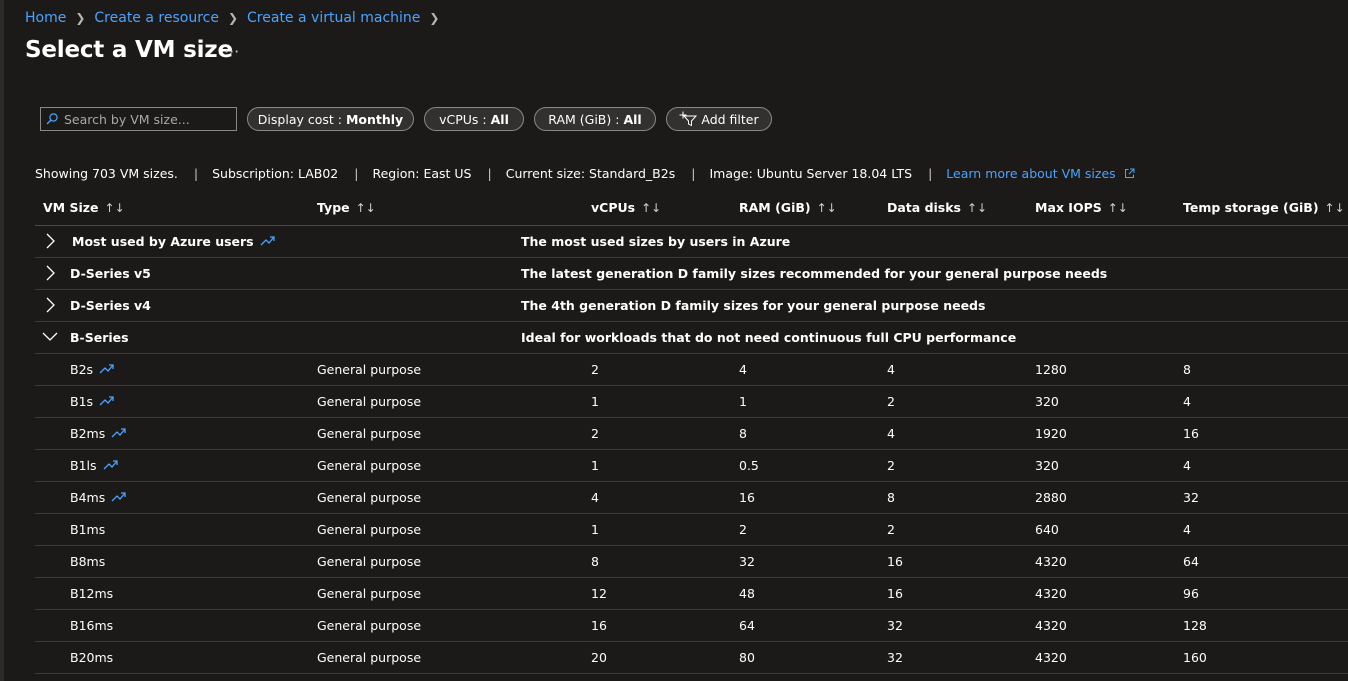 This screenshot has width=1348, height=681. What do you see at coordinates (691, 658) in the screenshot?
I see `table-row: B20ms General purpose 20 80 32 4320 160` at bounding box center [691, 658].